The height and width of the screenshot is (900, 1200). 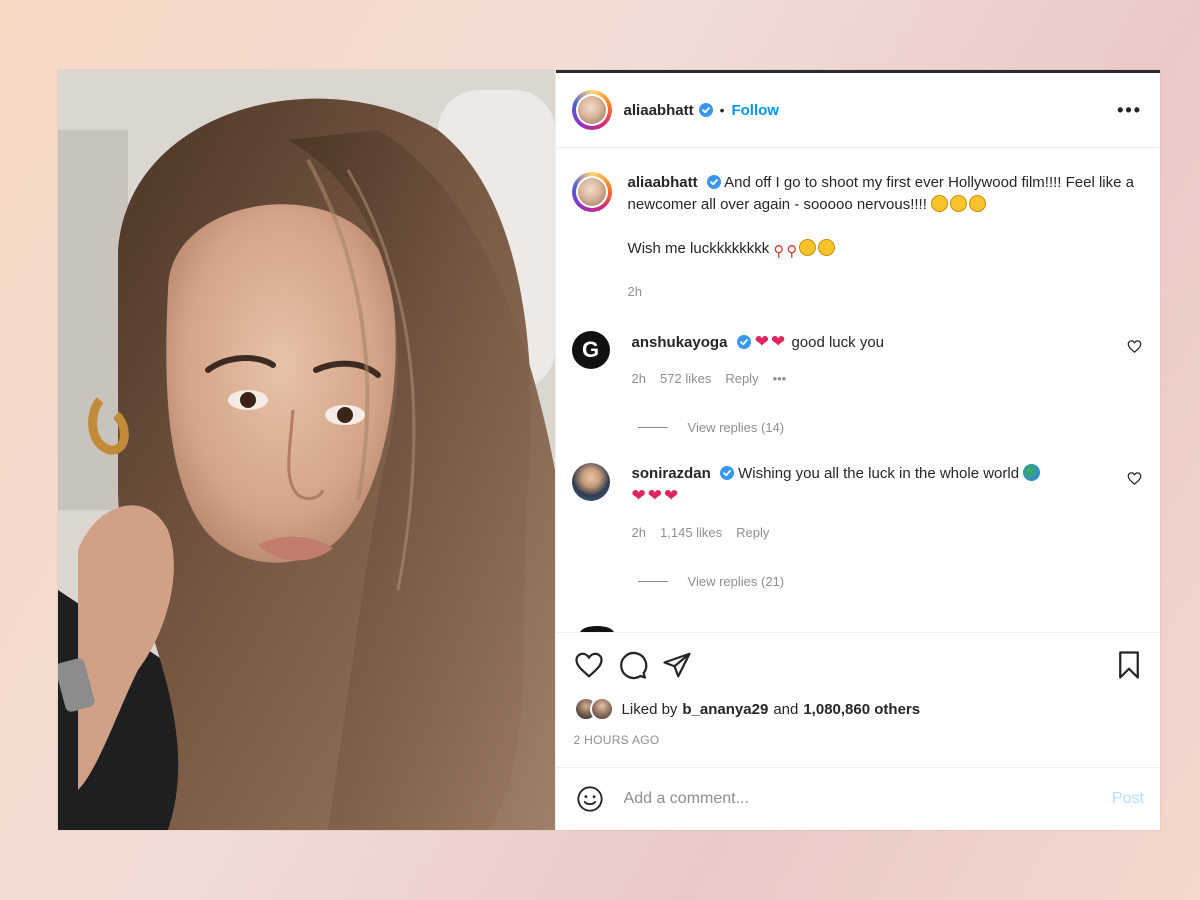 What do you see at coordinates (786, 709) in the screenshot?
I see `liked-by-conj: and` at bounding box center [786, 709].